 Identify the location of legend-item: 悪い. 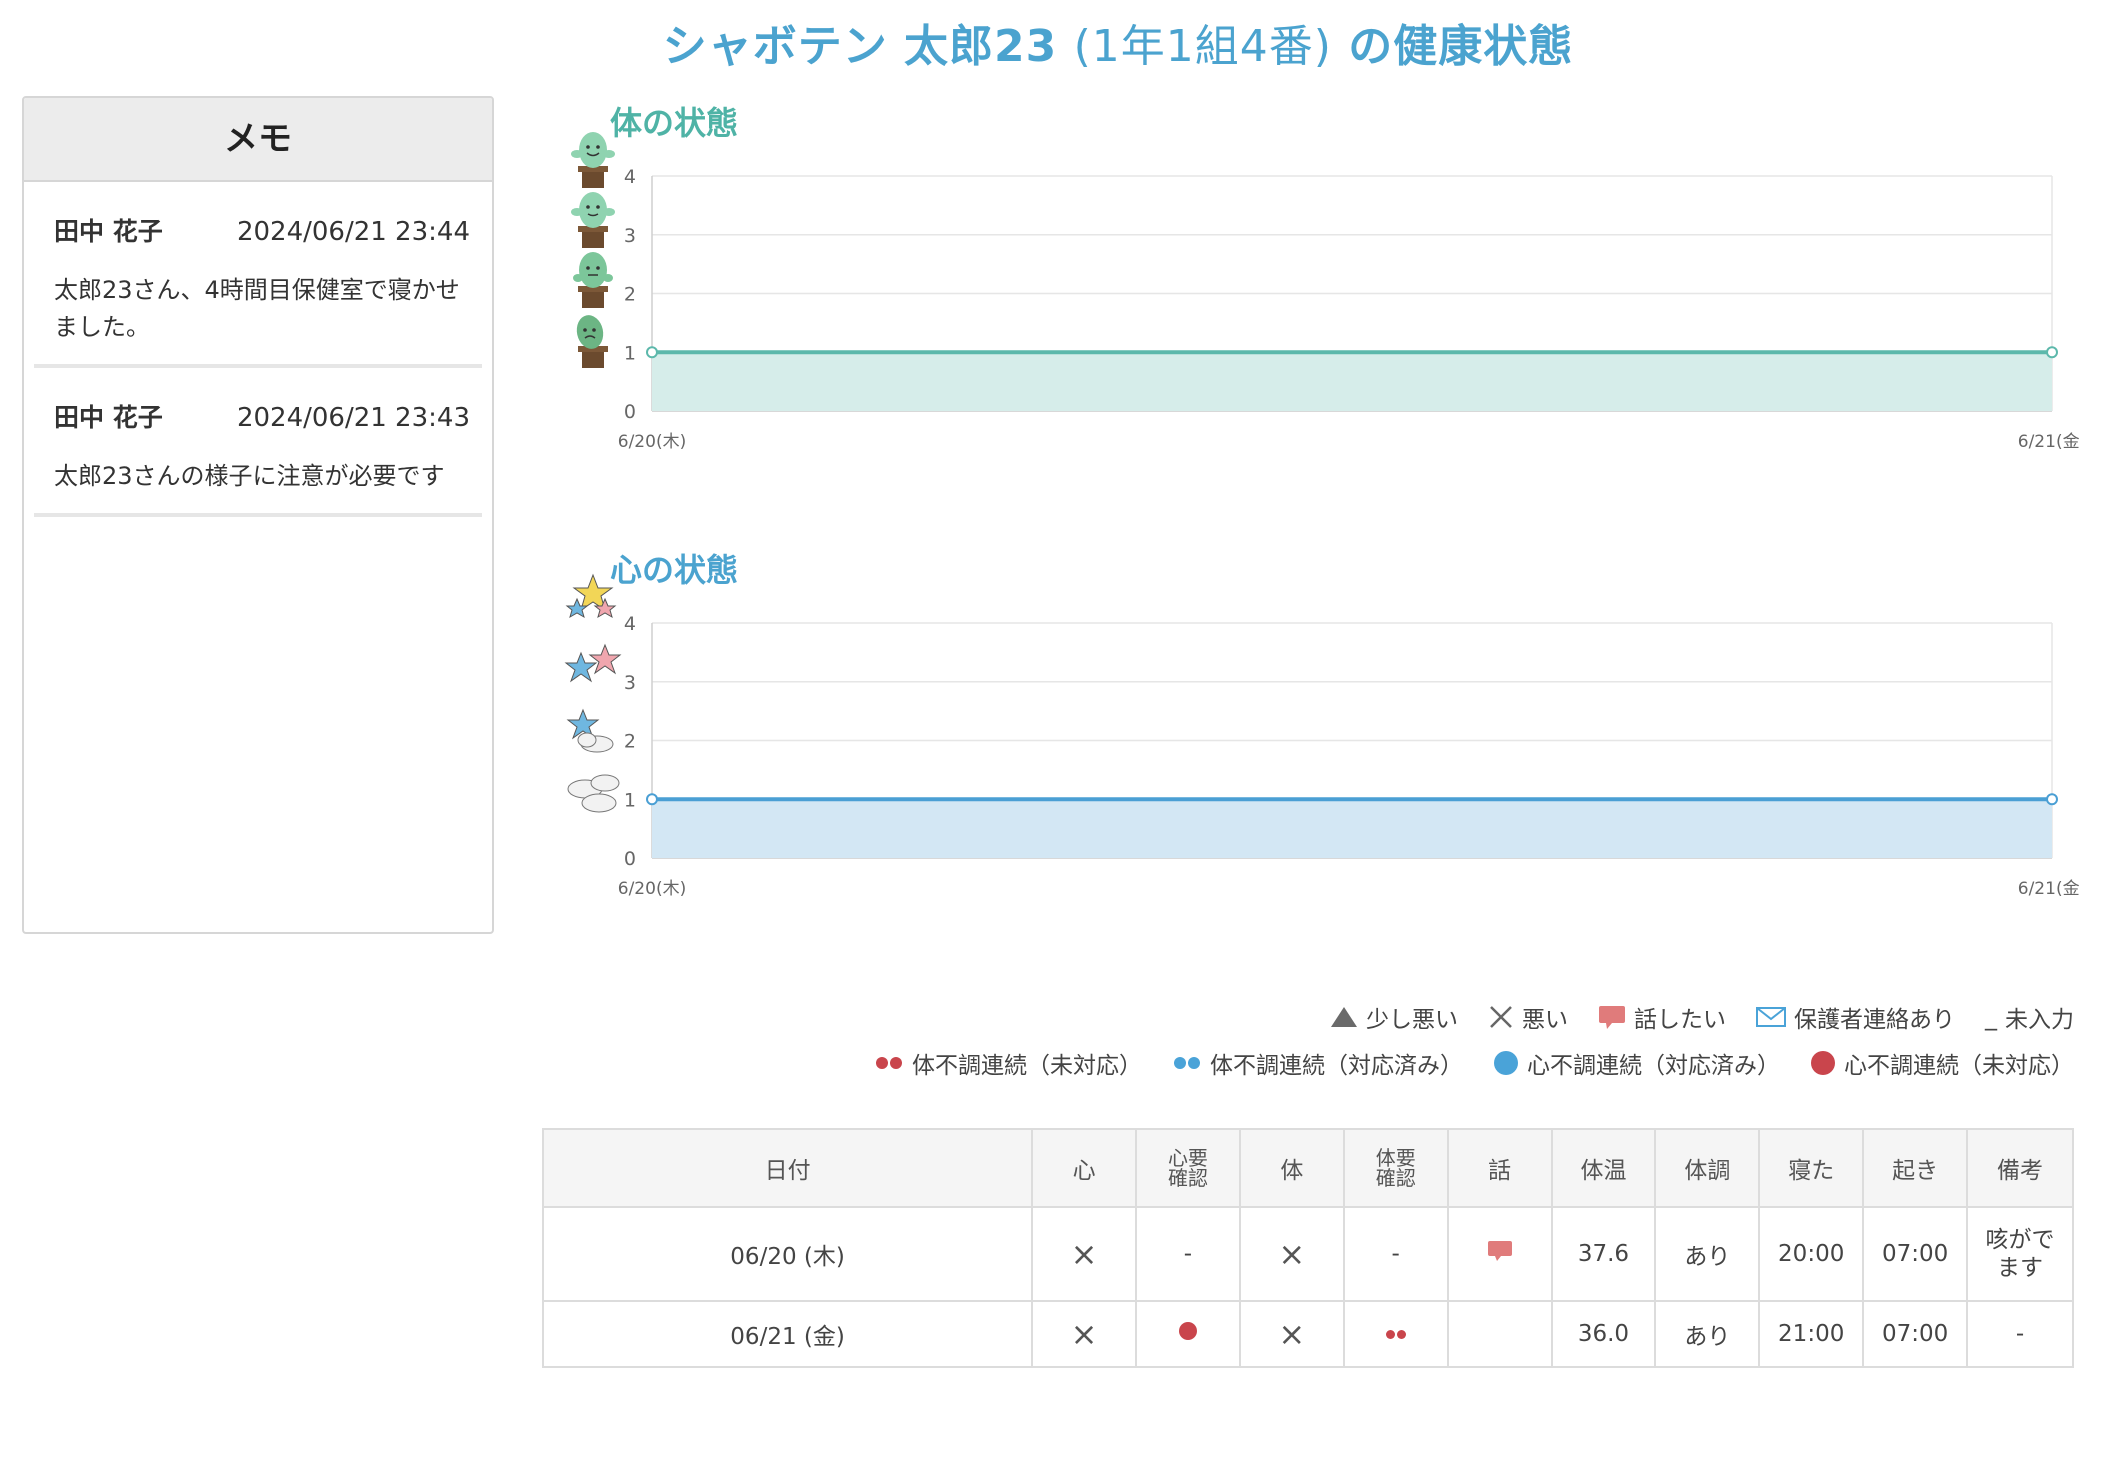
(1528, 1017).